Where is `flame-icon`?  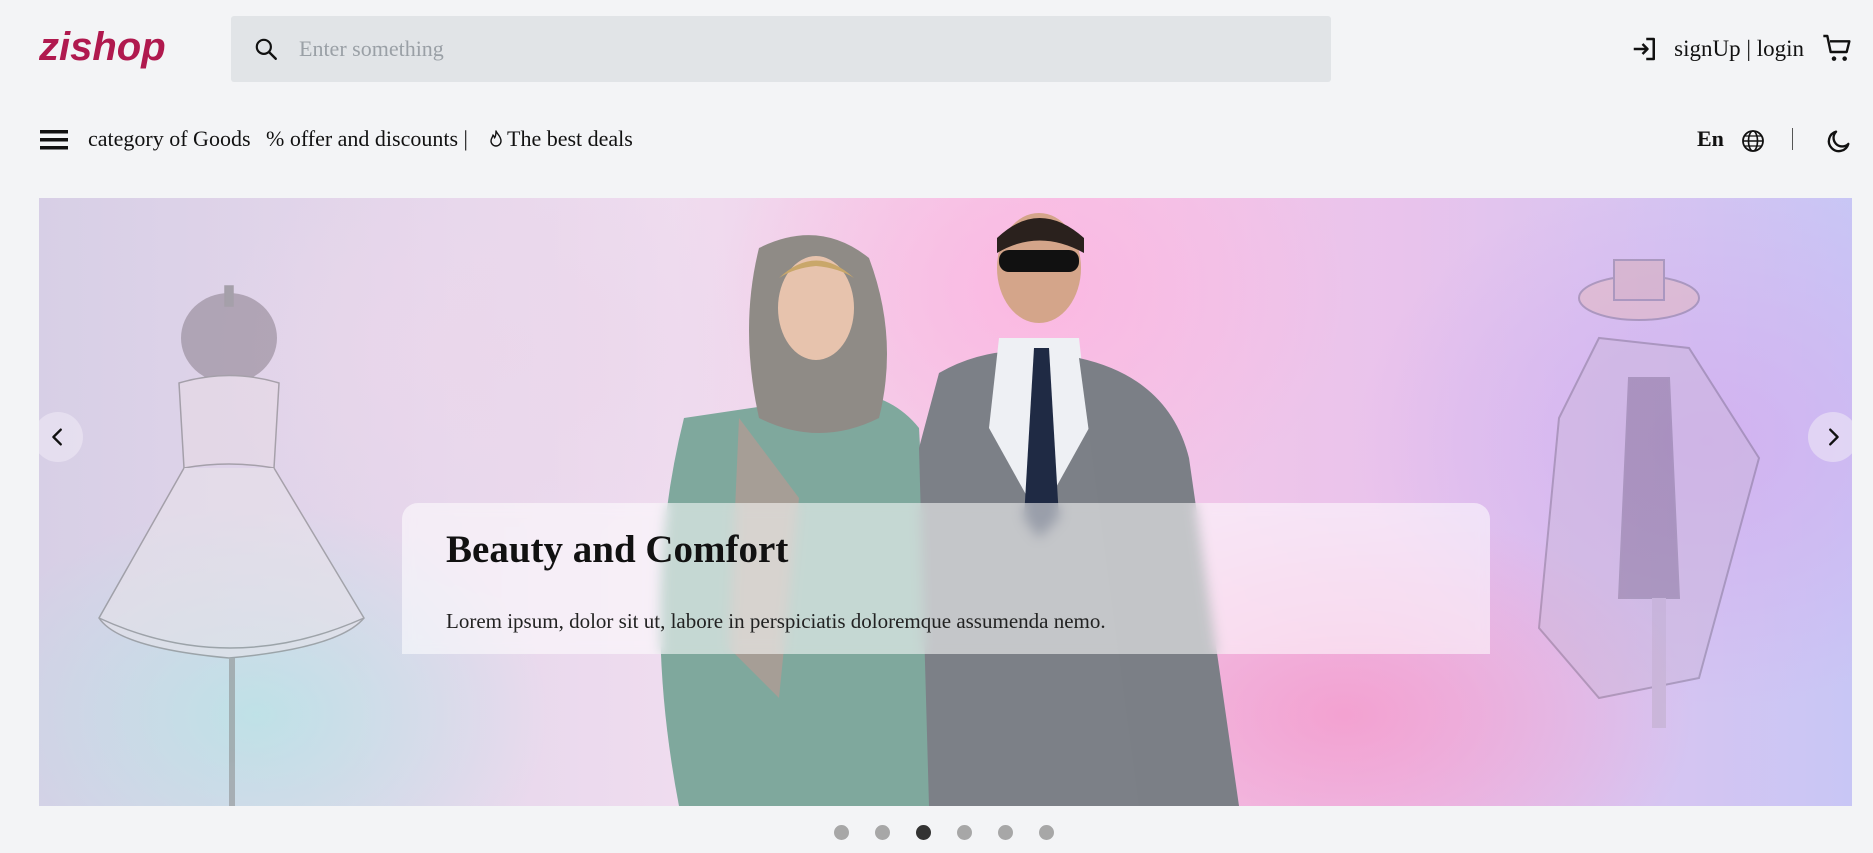 flame-icon is located at coordinates (496, 138).